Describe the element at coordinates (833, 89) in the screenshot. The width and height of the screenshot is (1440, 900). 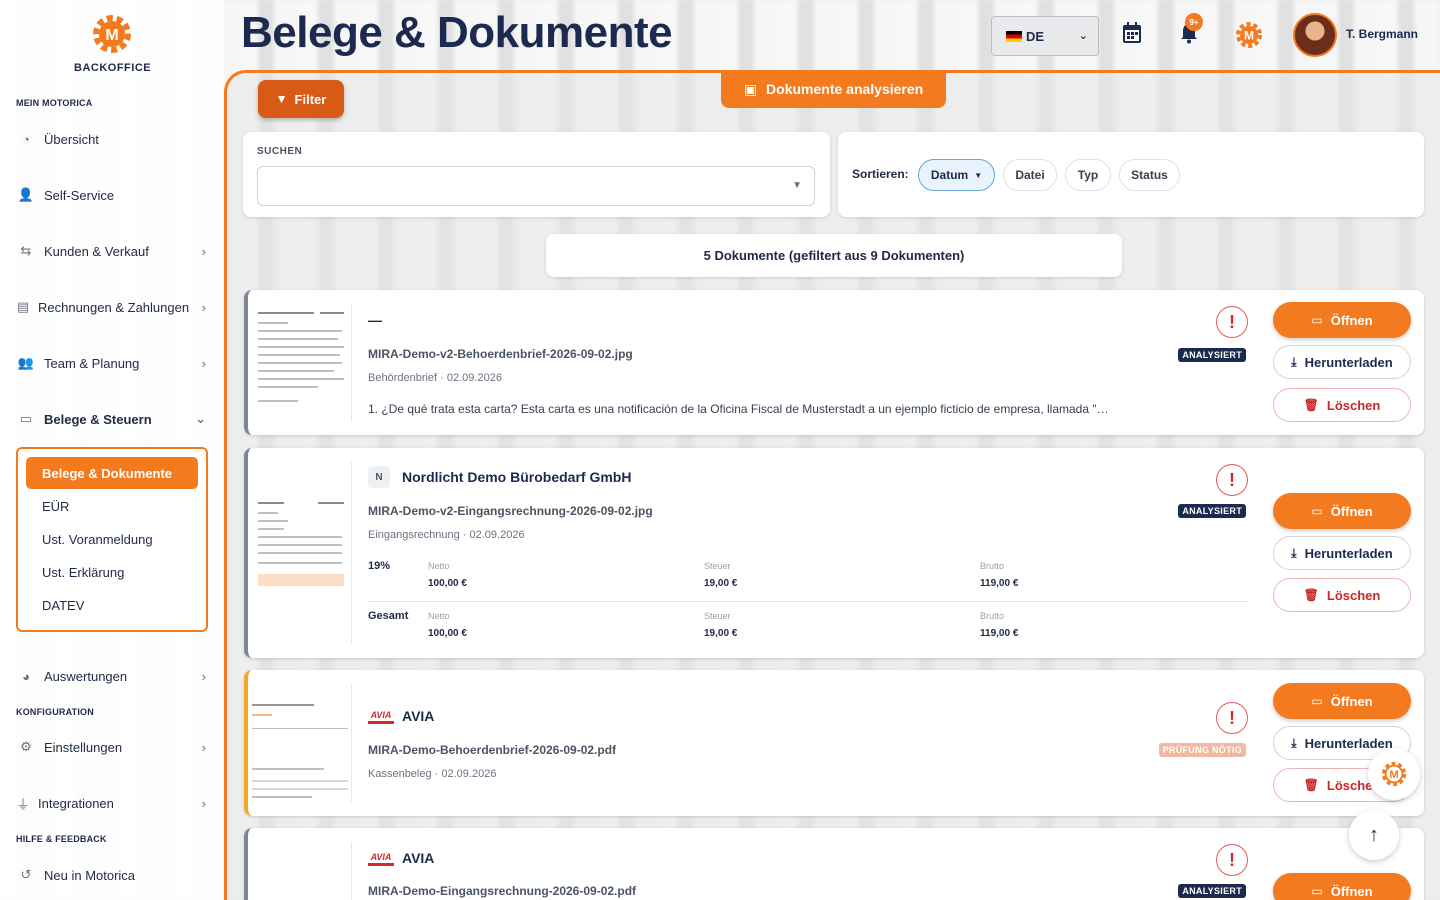
I see `analyze-documents-button: ▣ Dokumente analysieren` at that location.